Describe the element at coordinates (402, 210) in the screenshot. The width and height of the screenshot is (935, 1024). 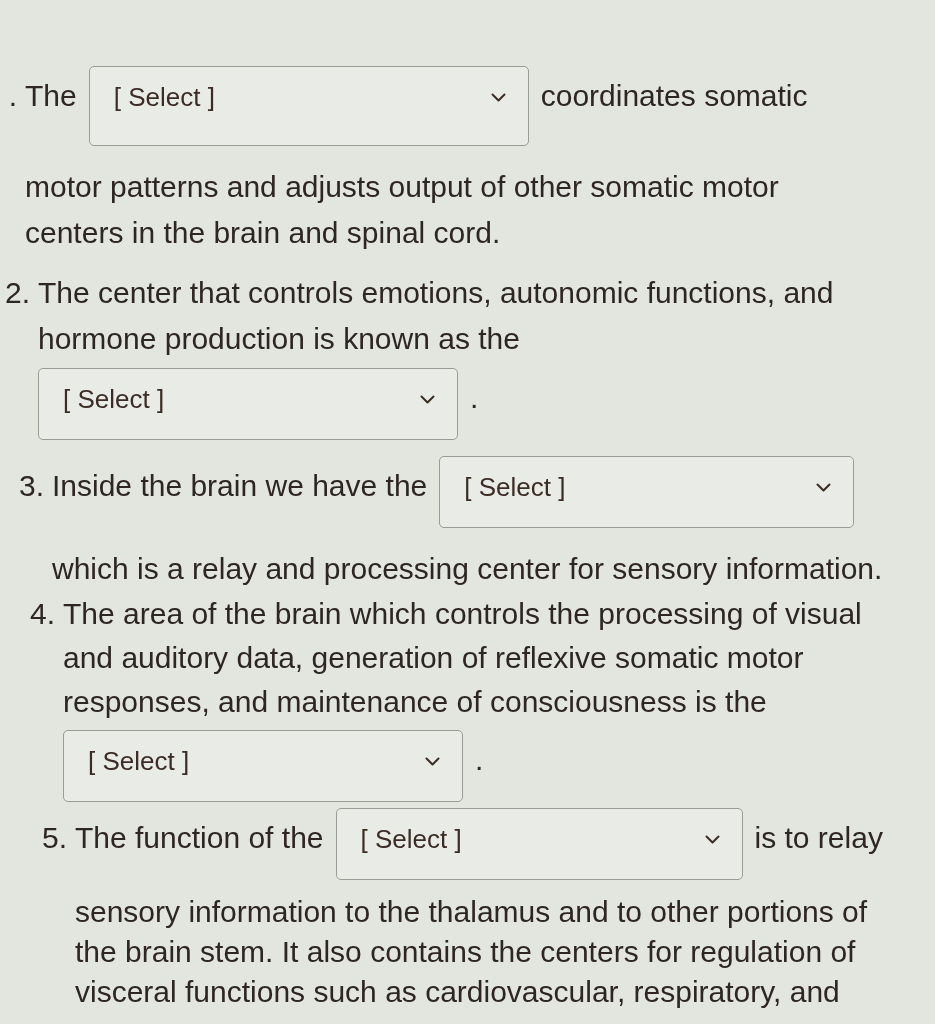
I see `question-text: motor patterns and adjusts output of other somatic motor centers in the brain and spinal cord.` at that location.